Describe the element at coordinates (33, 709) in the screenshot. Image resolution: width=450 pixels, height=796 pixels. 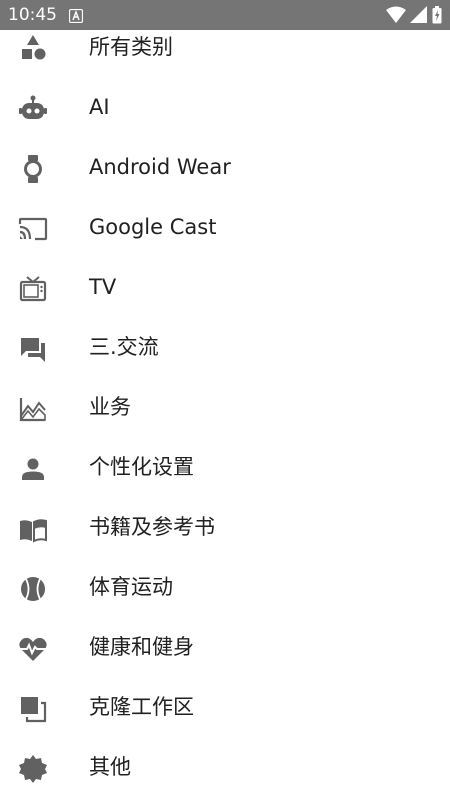
I see `clone-workspace-icon` at that location.